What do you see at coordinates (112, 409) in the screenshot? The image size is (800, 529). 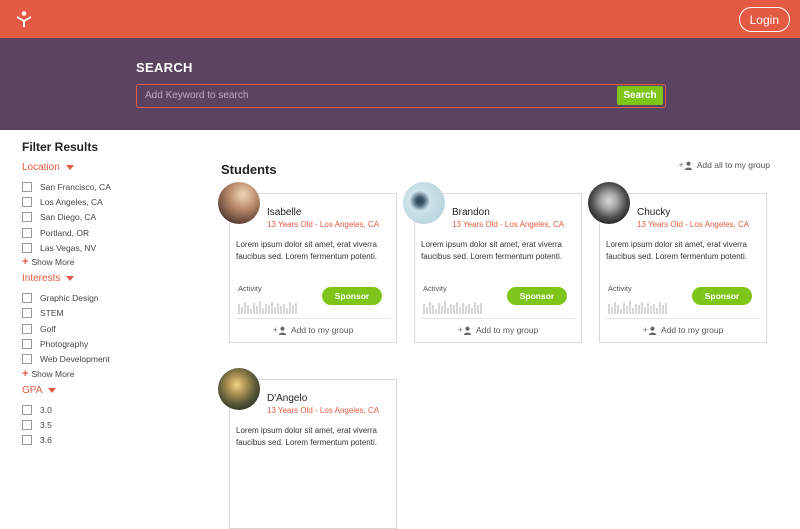 I see `filter-option: 3.0` at bounding box center [112, 409].